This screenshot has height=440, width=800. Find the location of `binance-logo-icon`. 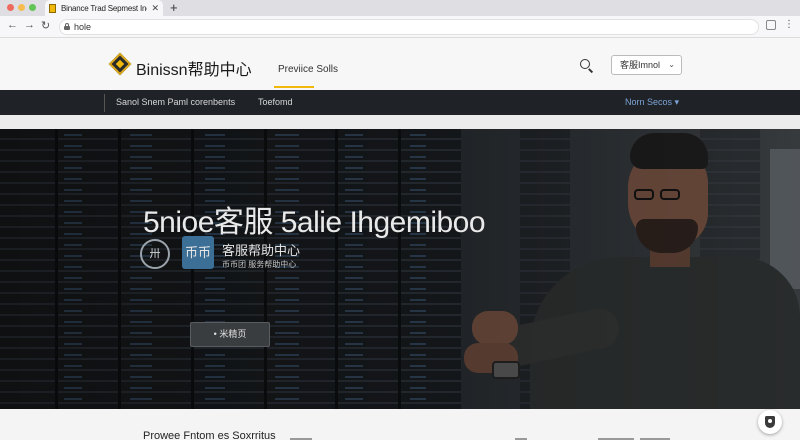

binance-logo-icon is located at coordinates (120, 64).